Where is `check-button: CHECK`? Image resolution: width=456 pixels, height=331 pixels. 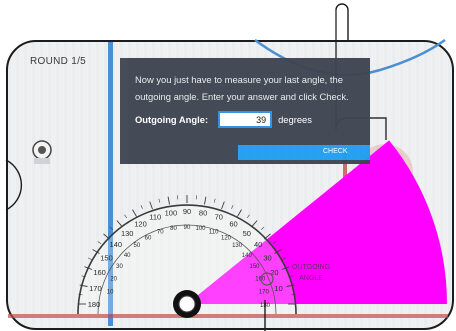
check-button: CHECK is located at coordinates (304, 152).